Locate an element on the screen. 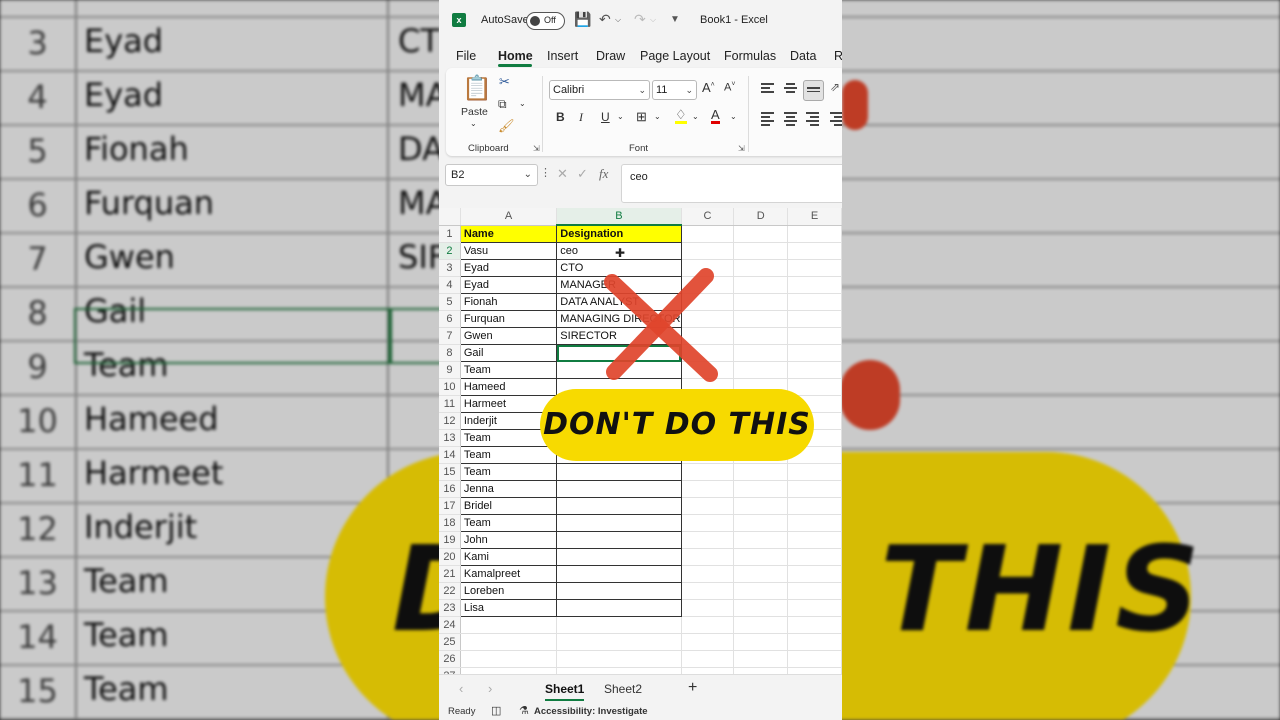  cell-c26 is located at coordinates (708, 659).